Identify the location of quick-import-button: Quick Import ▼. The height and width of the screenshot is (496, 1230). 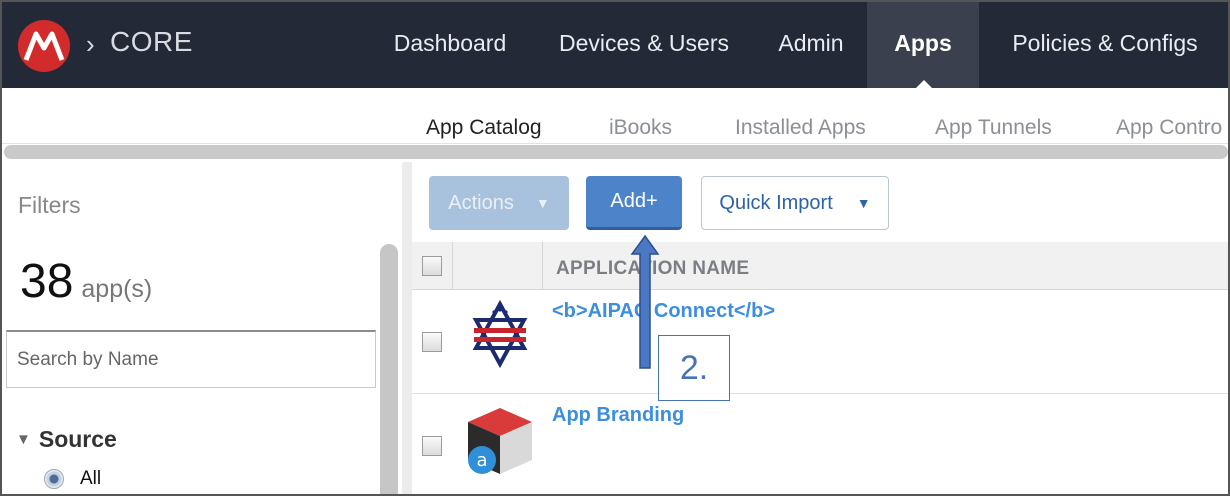
(795, 203).